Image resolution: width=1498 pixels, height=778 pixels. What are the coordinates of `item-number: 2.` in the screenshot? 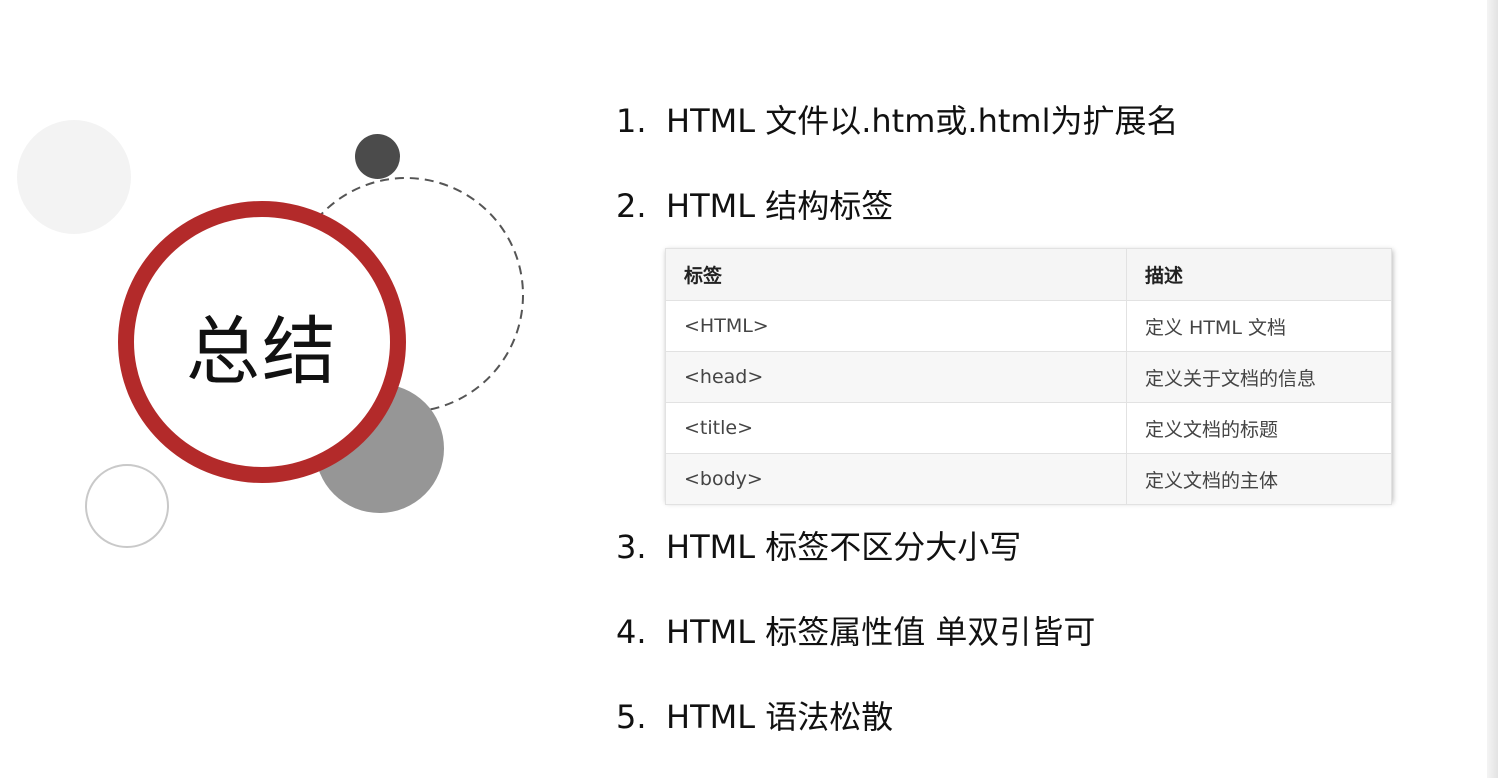 It's located at (631, 206).